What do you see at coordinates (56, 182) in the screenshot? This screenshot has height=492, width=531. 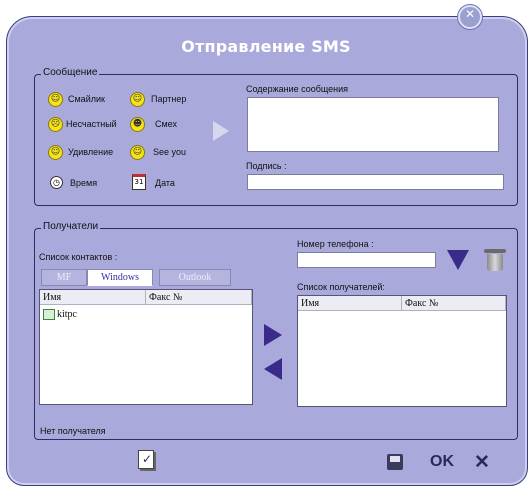 I see `clock-icon: ◷` at bounding box center [56, 182].